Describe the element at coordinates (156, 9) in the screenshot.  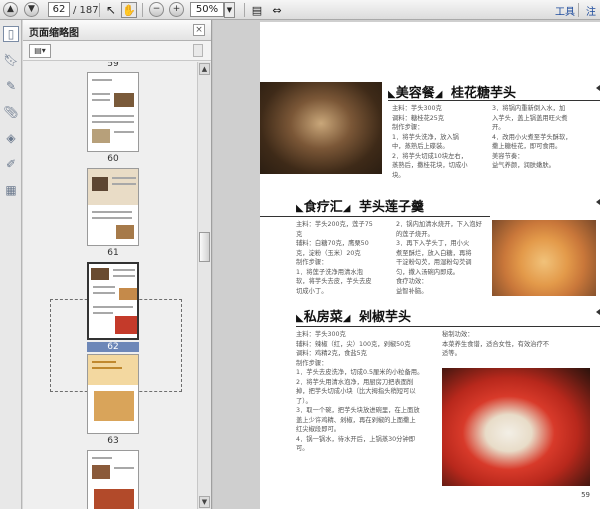
I see `zoom-out-button: −` at that location.